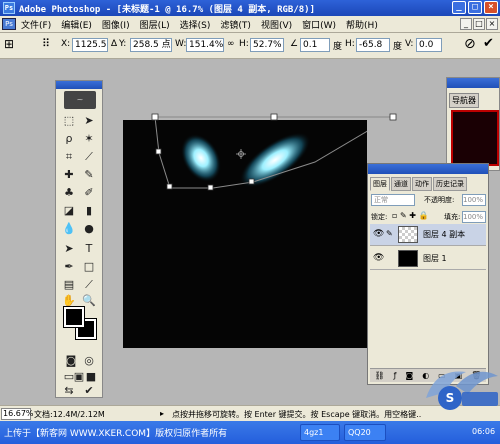 Image resolution: width=500 pixels, height=444 pixels. Describe the element at coordinates (350, 44) in the screenshot. I see `hskew-label: H:` at that location.